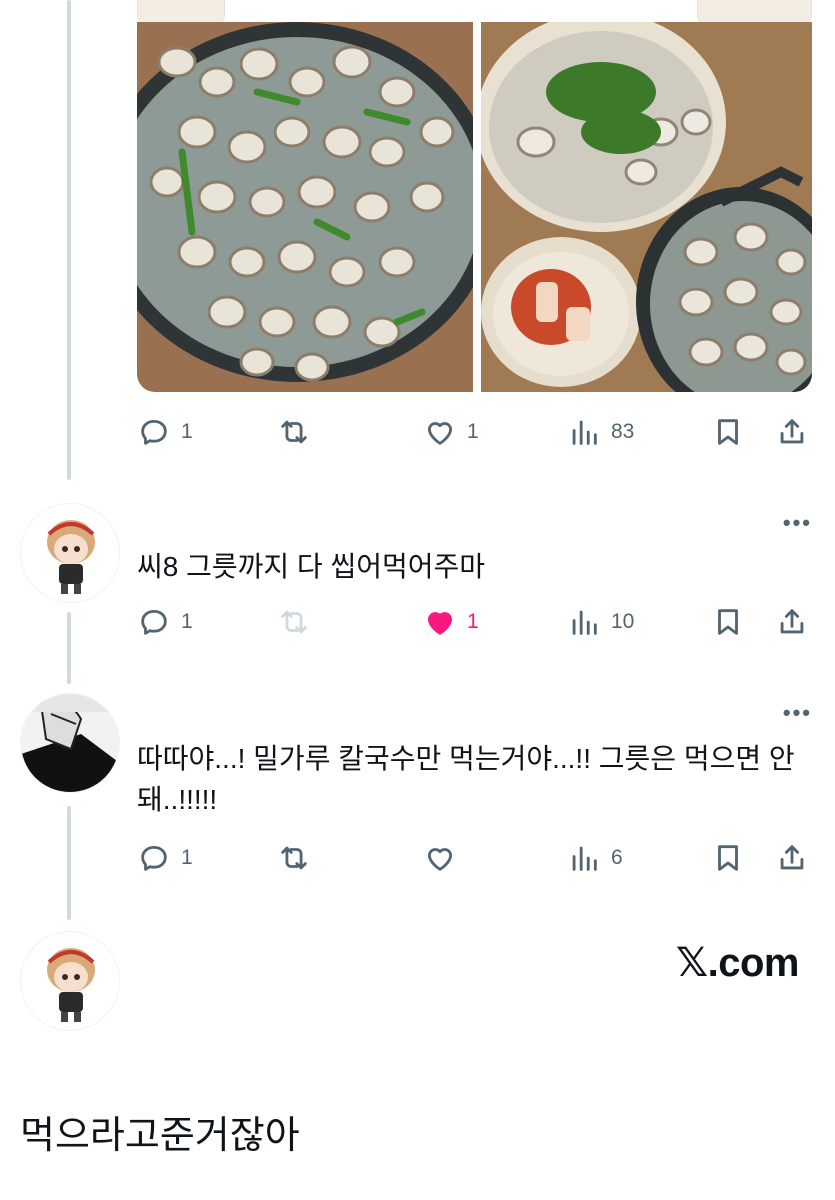 This screenshot has height=1200, width=835. I want to click on views-button: 6, so click(595, 858).